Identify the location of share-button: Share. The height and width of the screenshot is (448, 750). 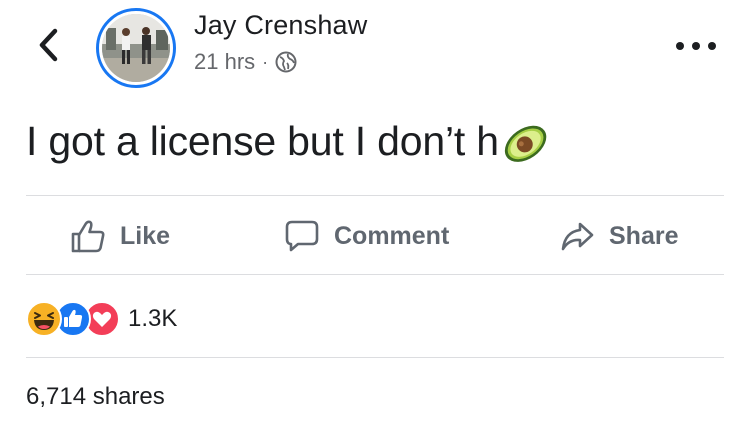
(618, 236).